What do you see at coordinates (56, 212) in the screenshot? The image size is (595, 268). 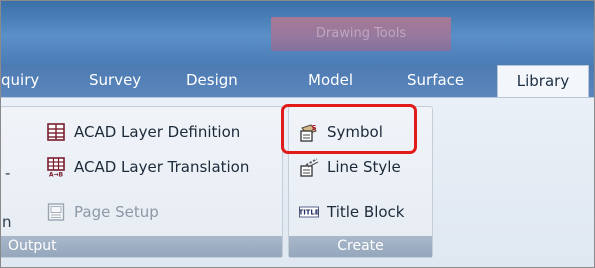 I see `page-setup-icon` at bounding box center [56, 212].